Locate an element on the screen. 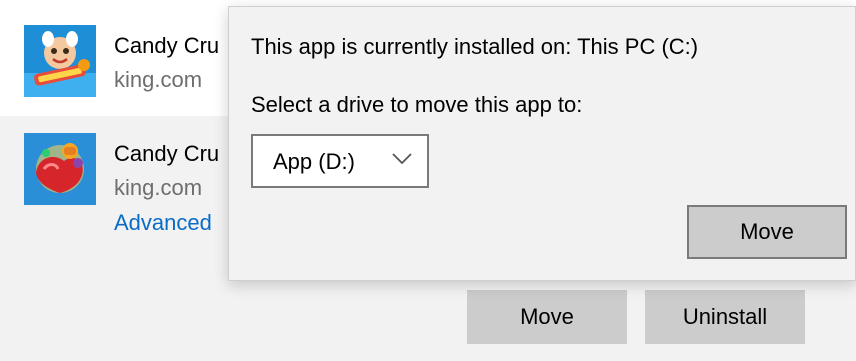  move-button: Move is located at coordinates (547, 317).